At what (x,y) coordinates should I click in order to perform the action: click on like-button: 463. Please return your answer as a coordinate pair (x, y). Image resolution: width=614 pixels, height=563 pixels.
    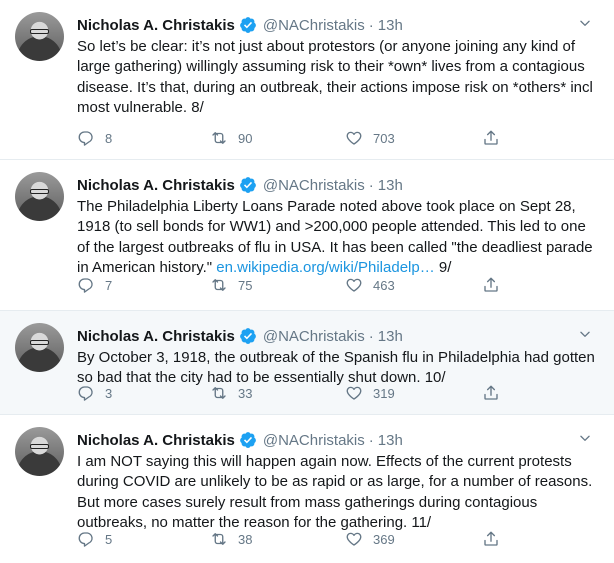
    Looking at the image, I should click on (370, 285).